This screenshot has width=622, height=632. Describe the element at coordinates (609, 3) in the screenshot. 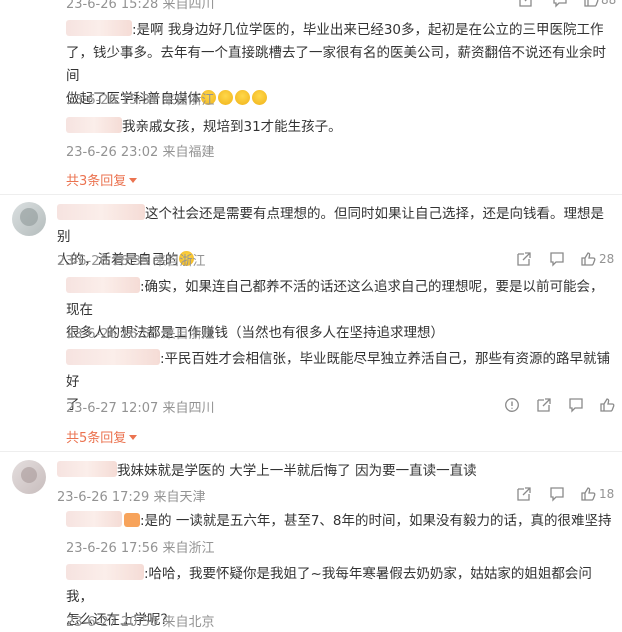

I see `like-count: 88` at that location.